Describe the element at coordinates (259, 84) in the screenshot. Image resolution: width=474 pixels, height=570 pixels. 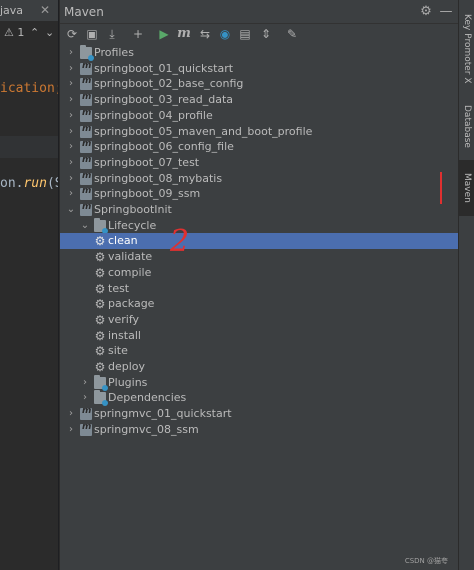
I see `tree-row: › springboot_02_base_config` at that location.